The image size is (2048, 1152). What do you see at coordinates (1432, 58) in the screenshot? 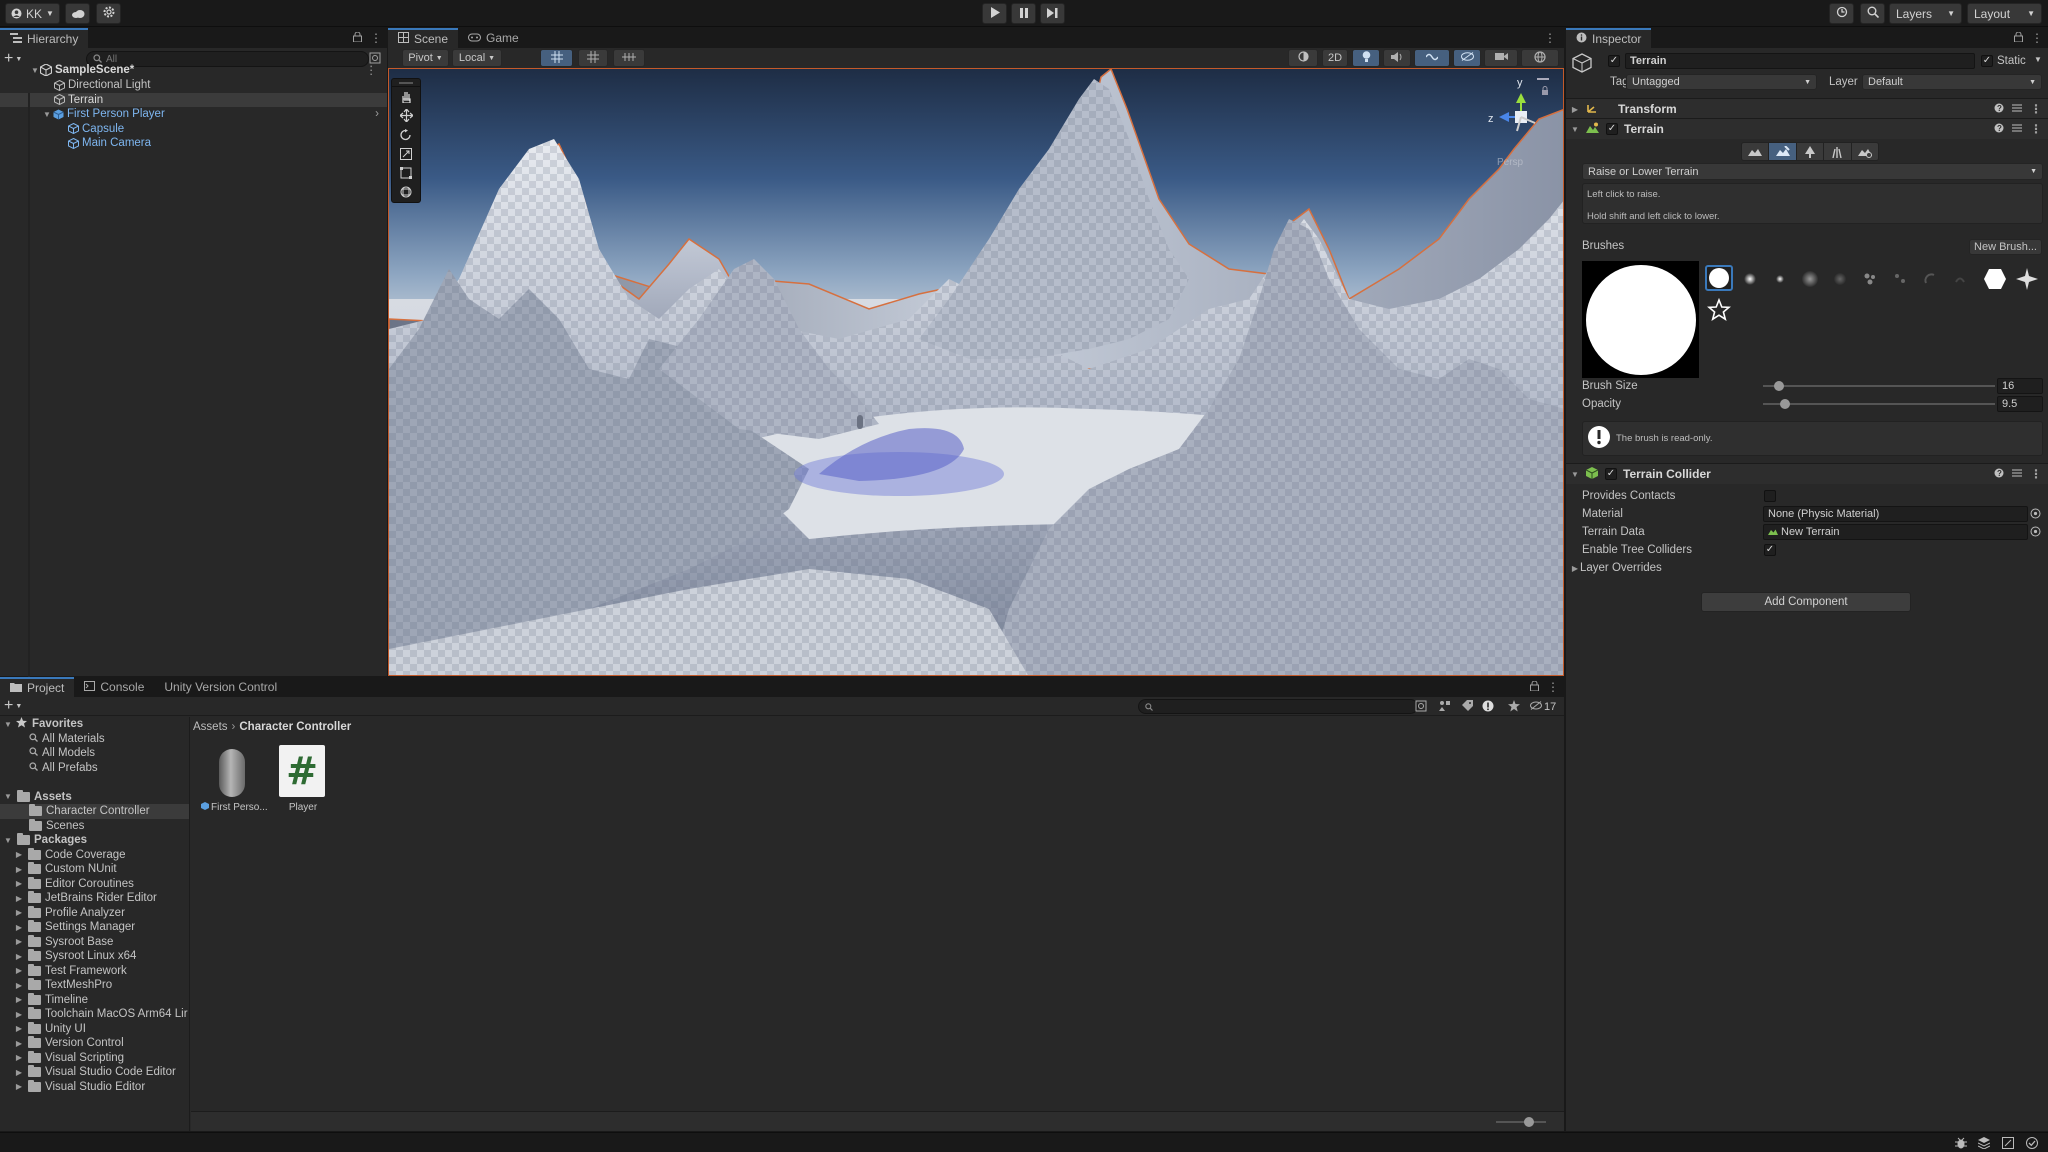
I see `effects-dropdown` at bounding box center [1432, 58].